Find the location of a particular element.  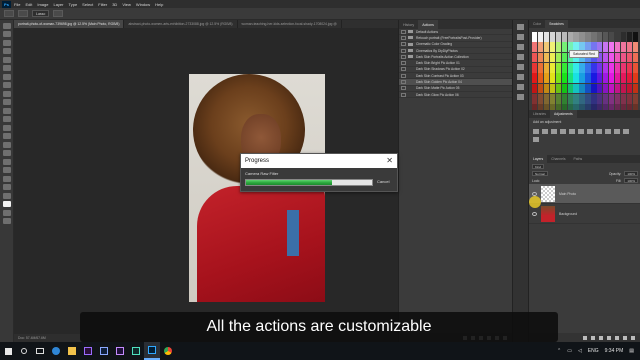

paragraph-panel-icon is located at coordinates (520, 67).